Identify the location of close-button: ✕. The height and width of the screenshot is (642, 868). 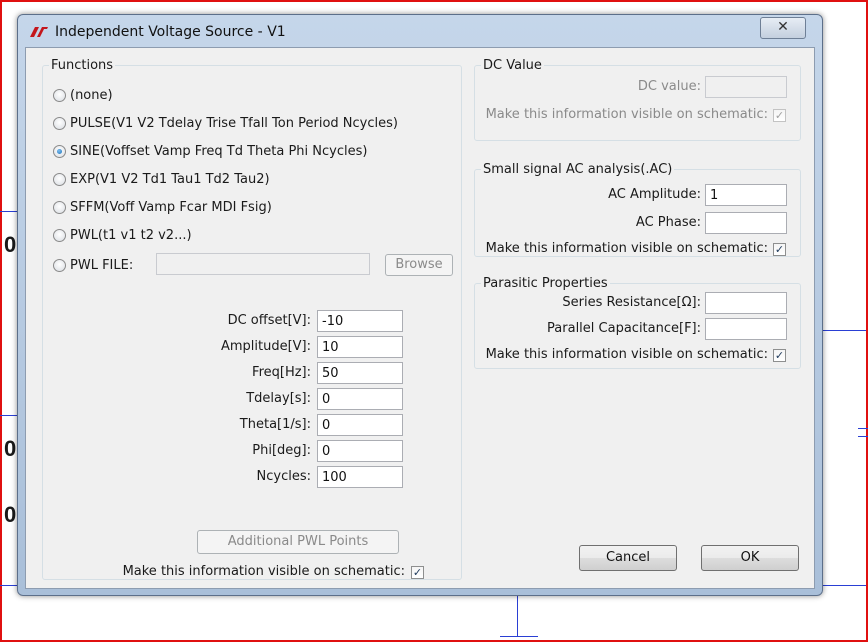
(783, 28).